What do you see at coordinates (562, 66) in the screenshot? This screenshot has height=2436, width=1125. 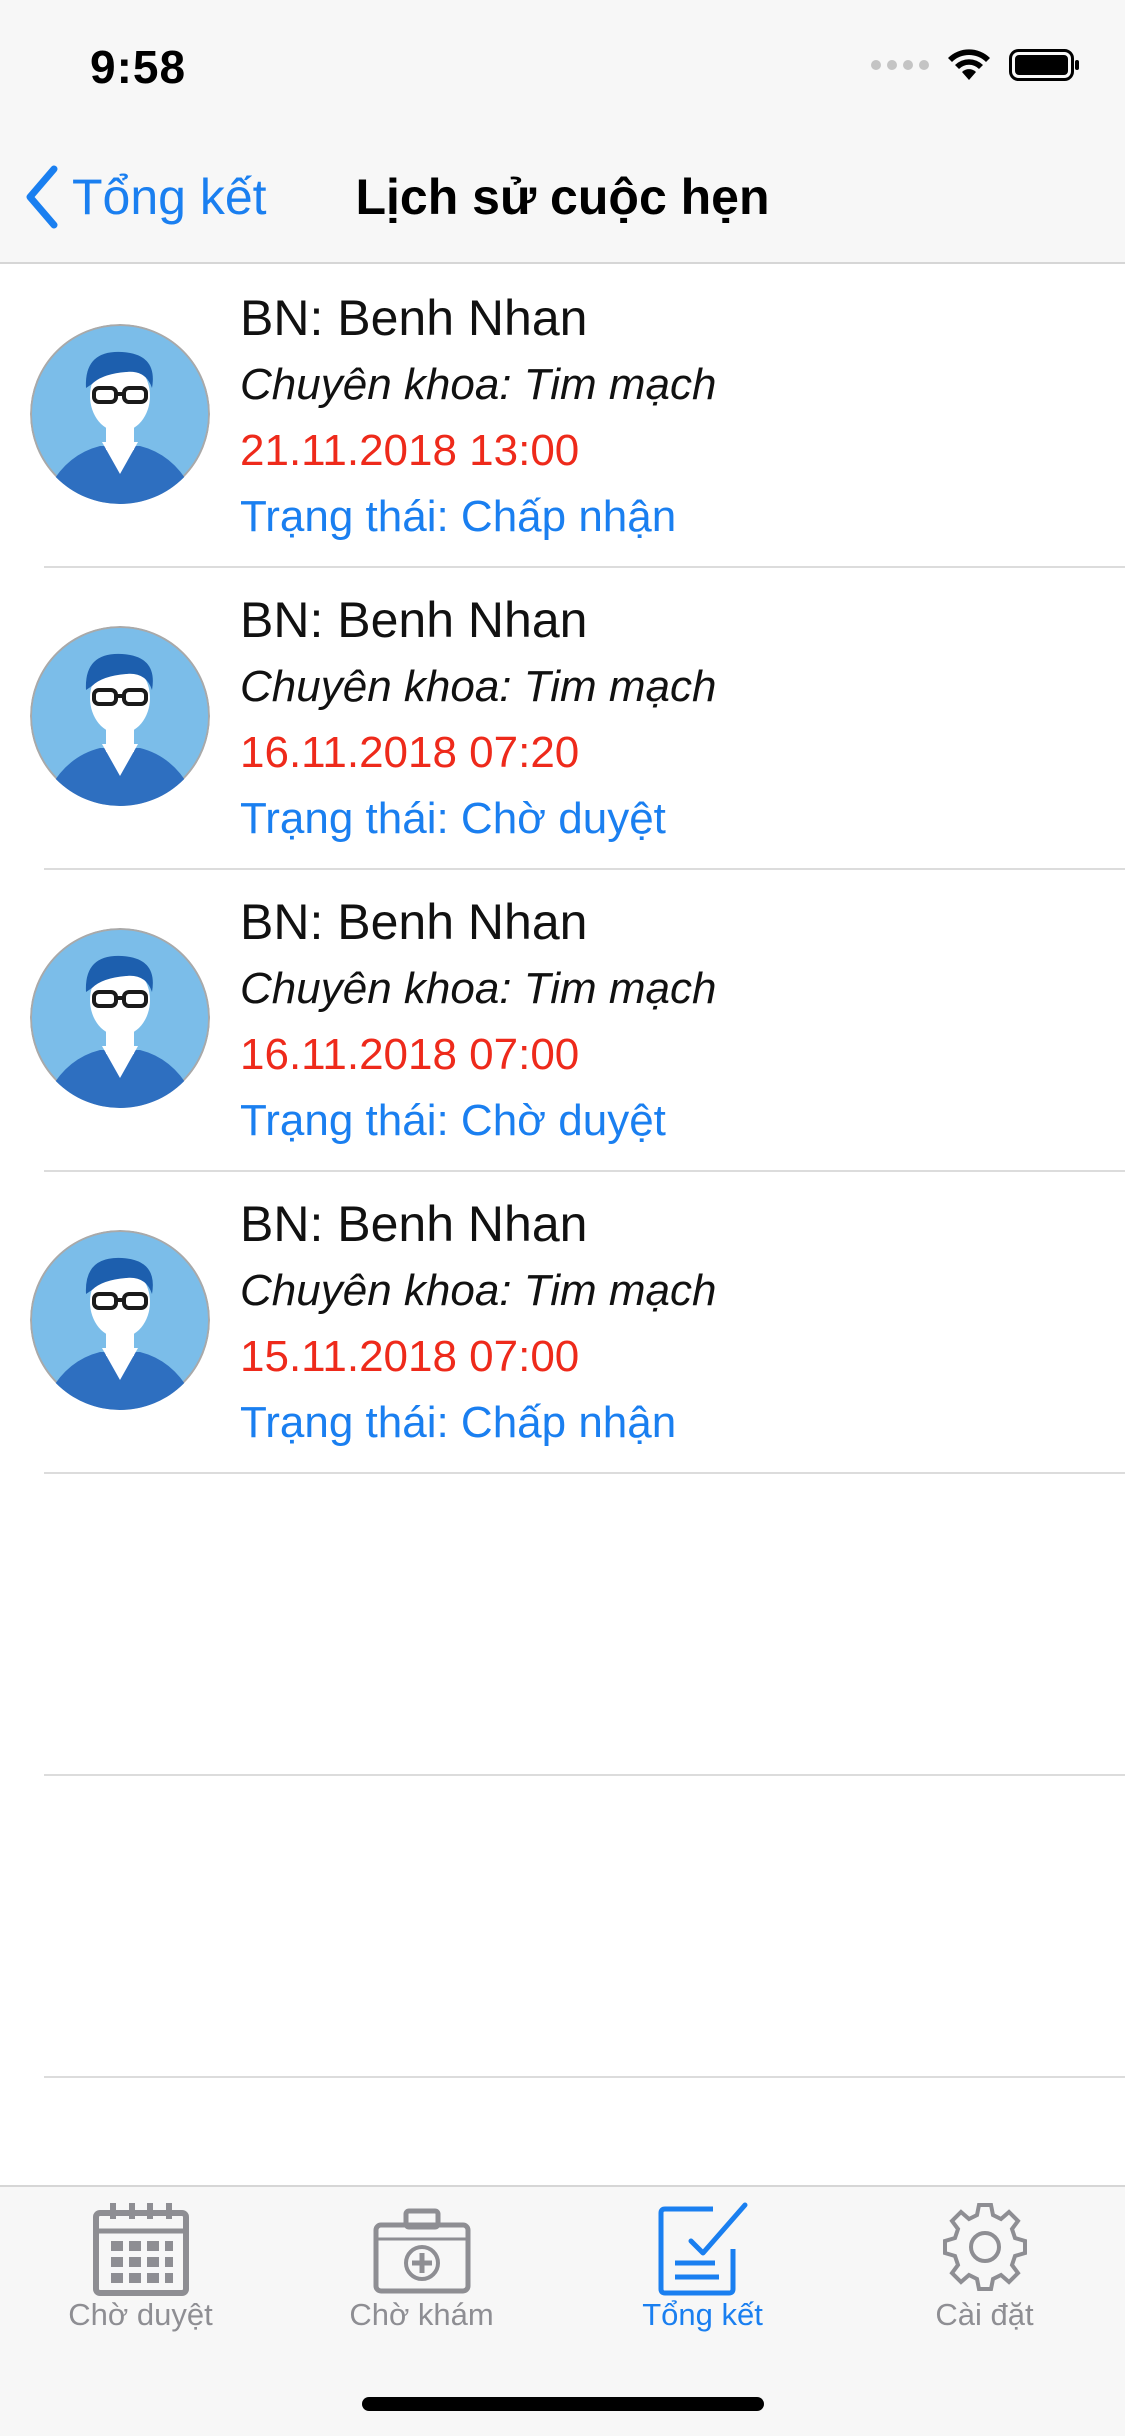 I see `status-bar: 9:58` at bounding box center [562, 66].